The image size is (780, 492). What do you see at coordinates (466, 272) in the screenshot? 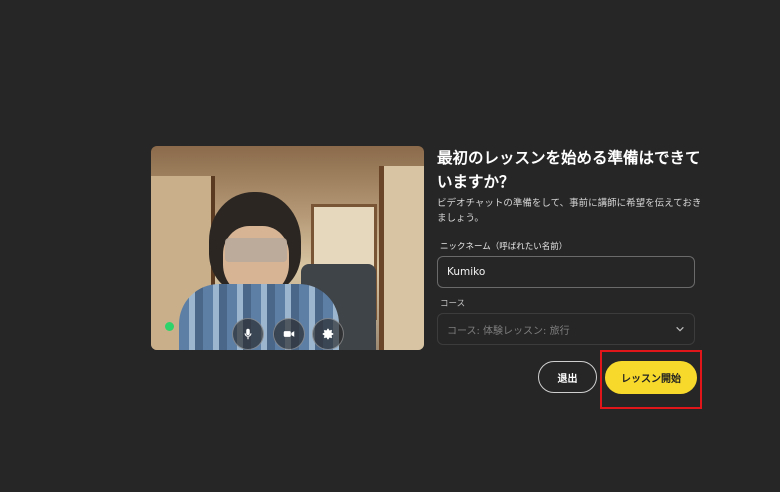
I see `nickname-value: Kumiko` at bounding box center [466, 272].